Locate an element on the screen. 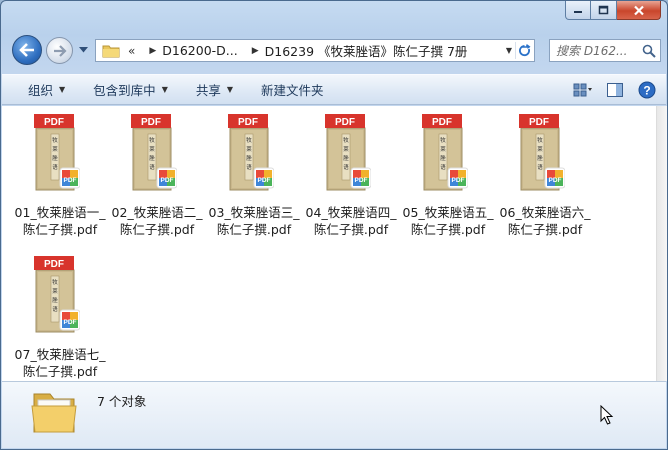  file-item: 牧莱脞语 PDF PDF 05_牧莱脞语五_ 陈仁子撰.pdf is located at coordinates (448, 171).